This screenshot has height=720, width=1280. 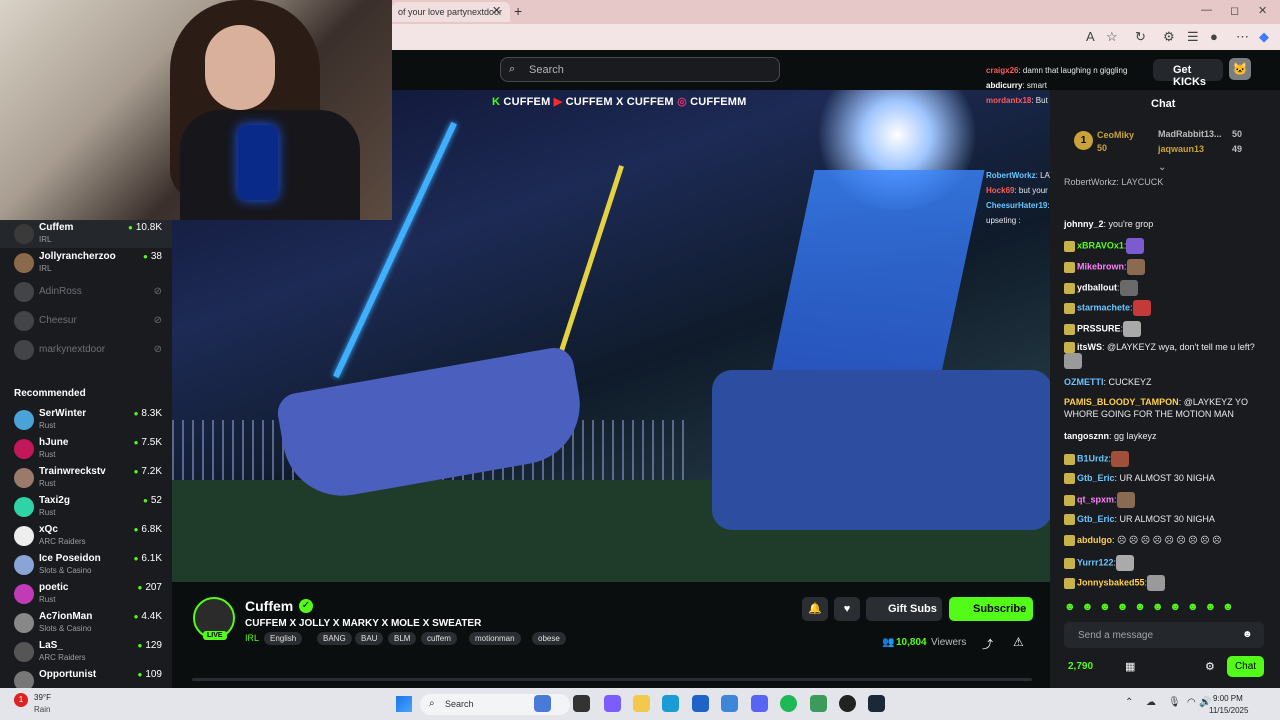 What do you see at coordinates (439, 638) in the screenshot?
I see `stream-tag: cuffem` at bounding box center [439, 638].